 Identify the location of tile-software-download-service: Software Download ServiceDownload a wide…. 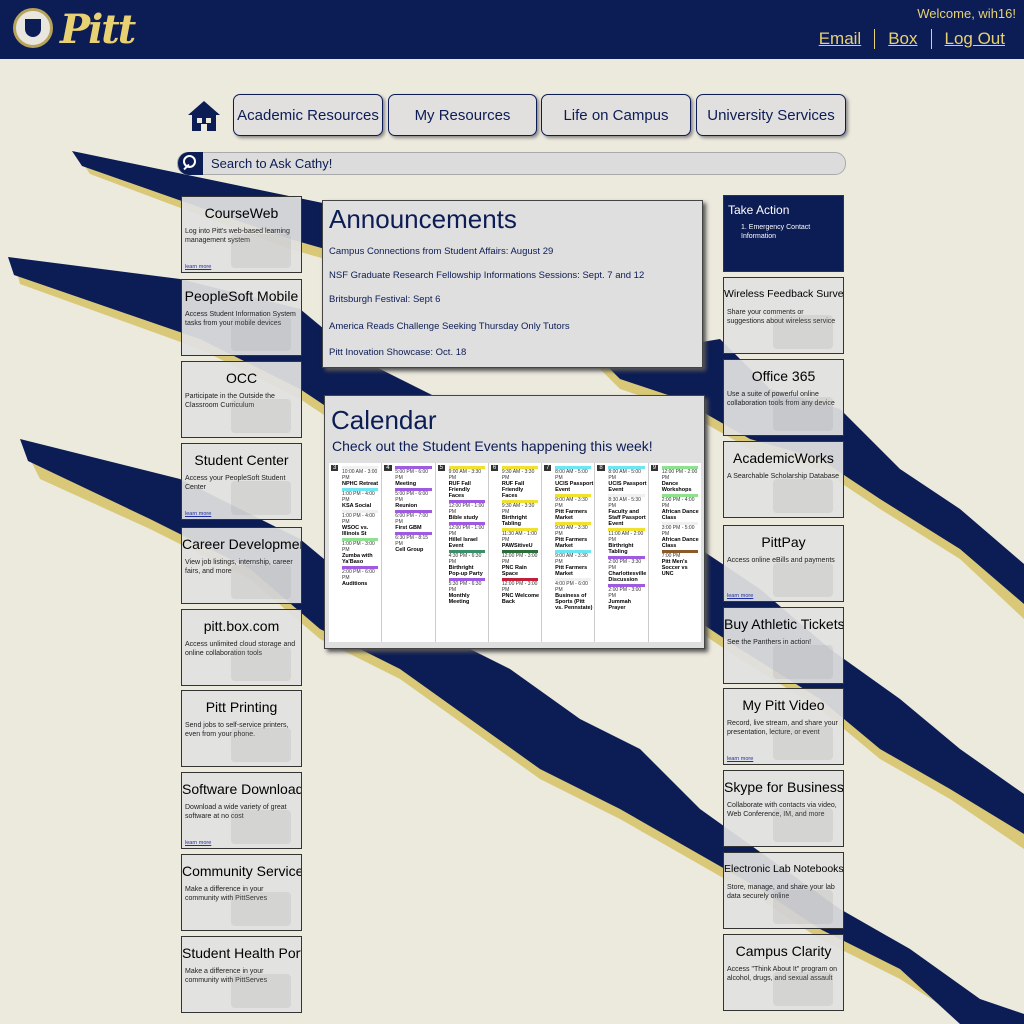
(241, 810).